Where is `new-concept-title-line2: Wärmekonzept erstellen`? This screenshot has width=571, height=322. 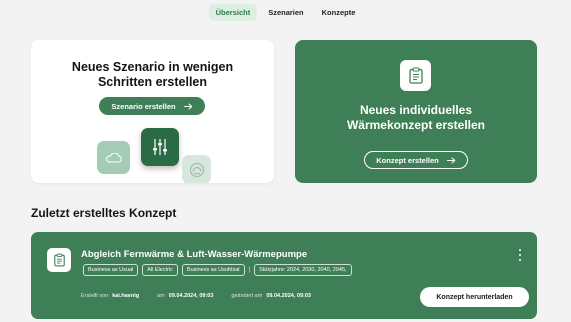 new-concept-title-line2: Wärmekonzept erstellen is located at coordinates (416, 125).